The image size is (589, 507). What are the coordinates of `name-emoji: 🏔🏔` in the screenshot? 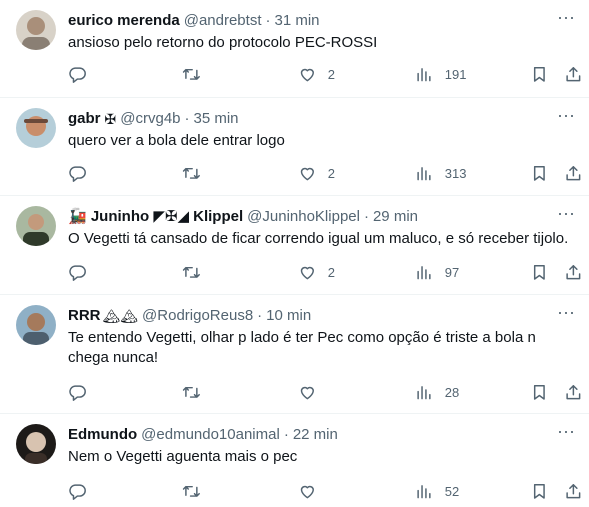 It's located at (120, 316).